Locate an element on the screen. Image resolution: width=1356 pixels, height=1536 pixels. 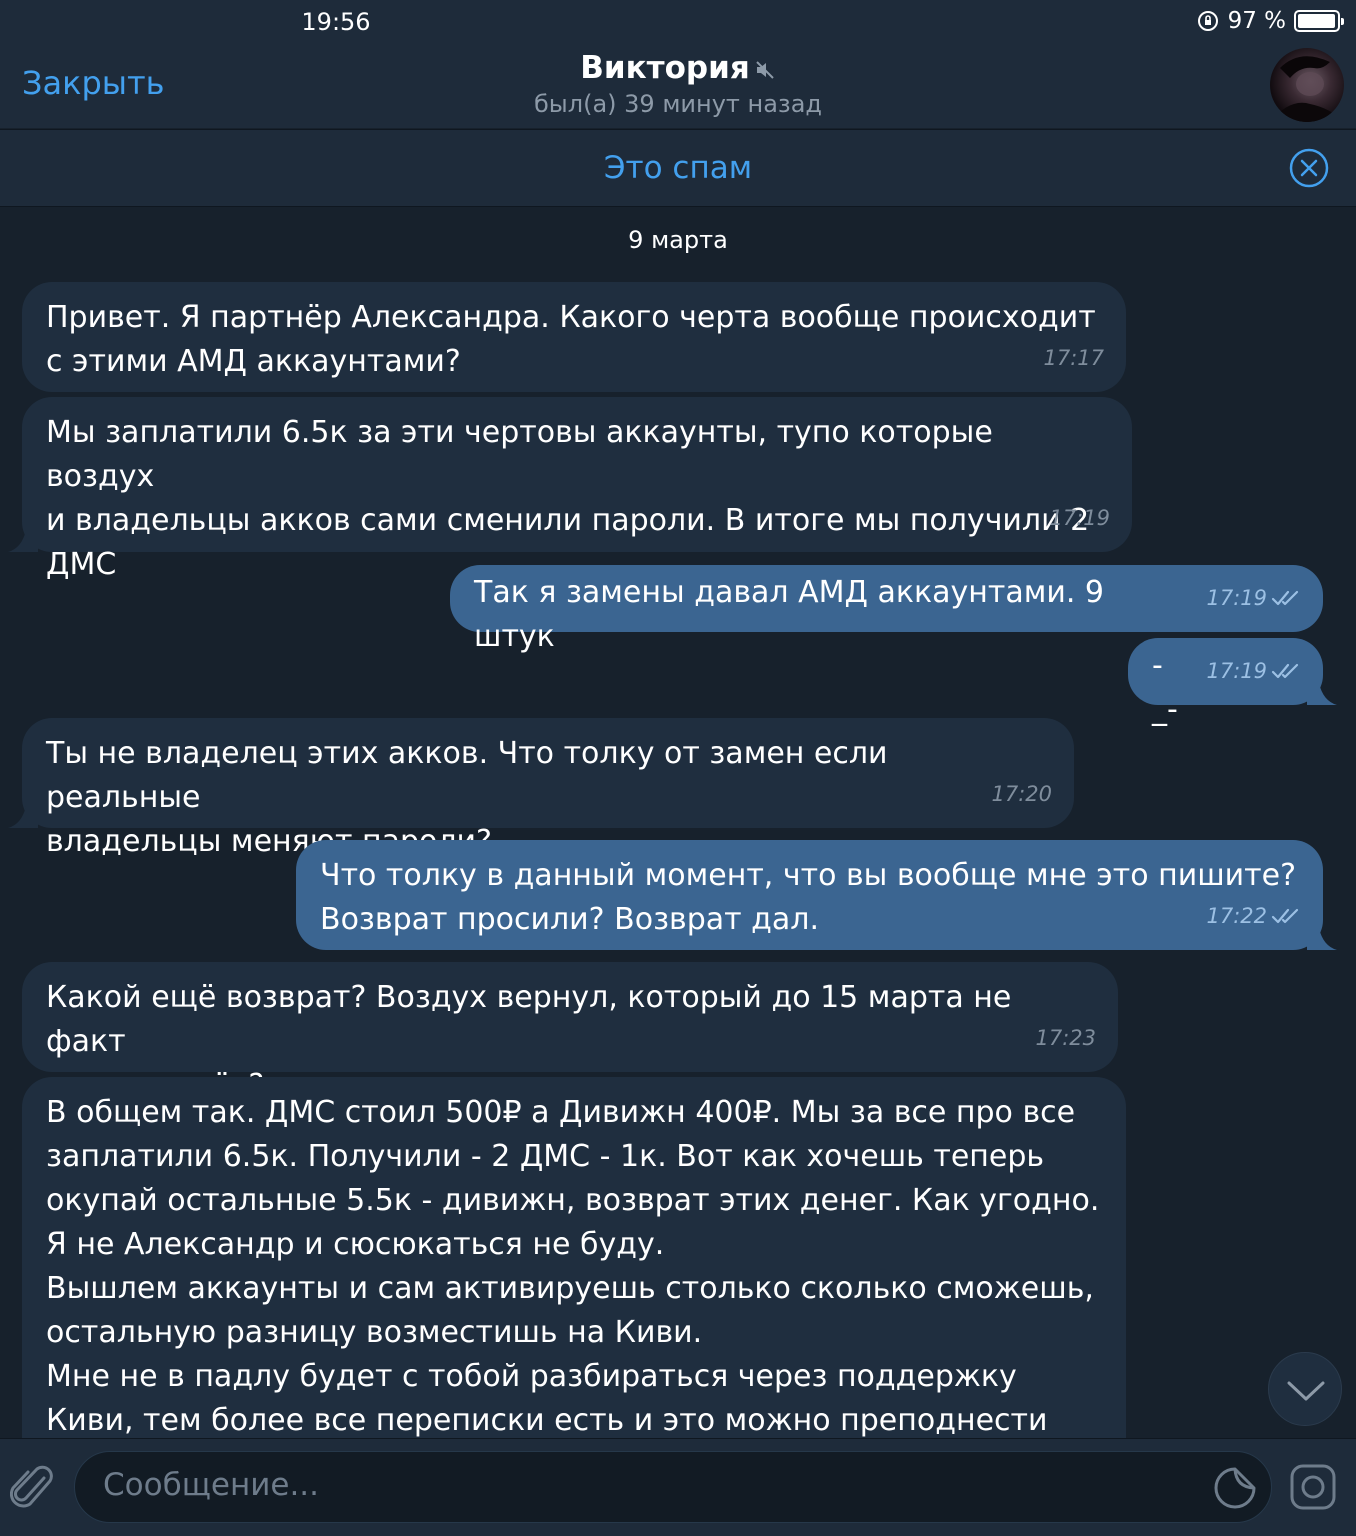
chat-header: Закрыть Виктория был(а) 39 минут назад is located at coordinates (678, 85).